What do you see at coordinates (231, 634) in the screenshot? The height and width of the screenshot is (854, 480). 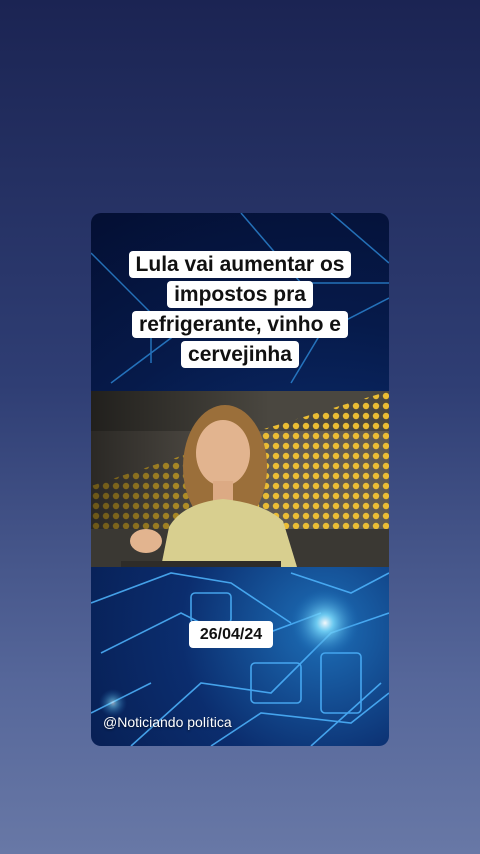 I see `date-label: 26/04/24` at bounding box center [231, 634].